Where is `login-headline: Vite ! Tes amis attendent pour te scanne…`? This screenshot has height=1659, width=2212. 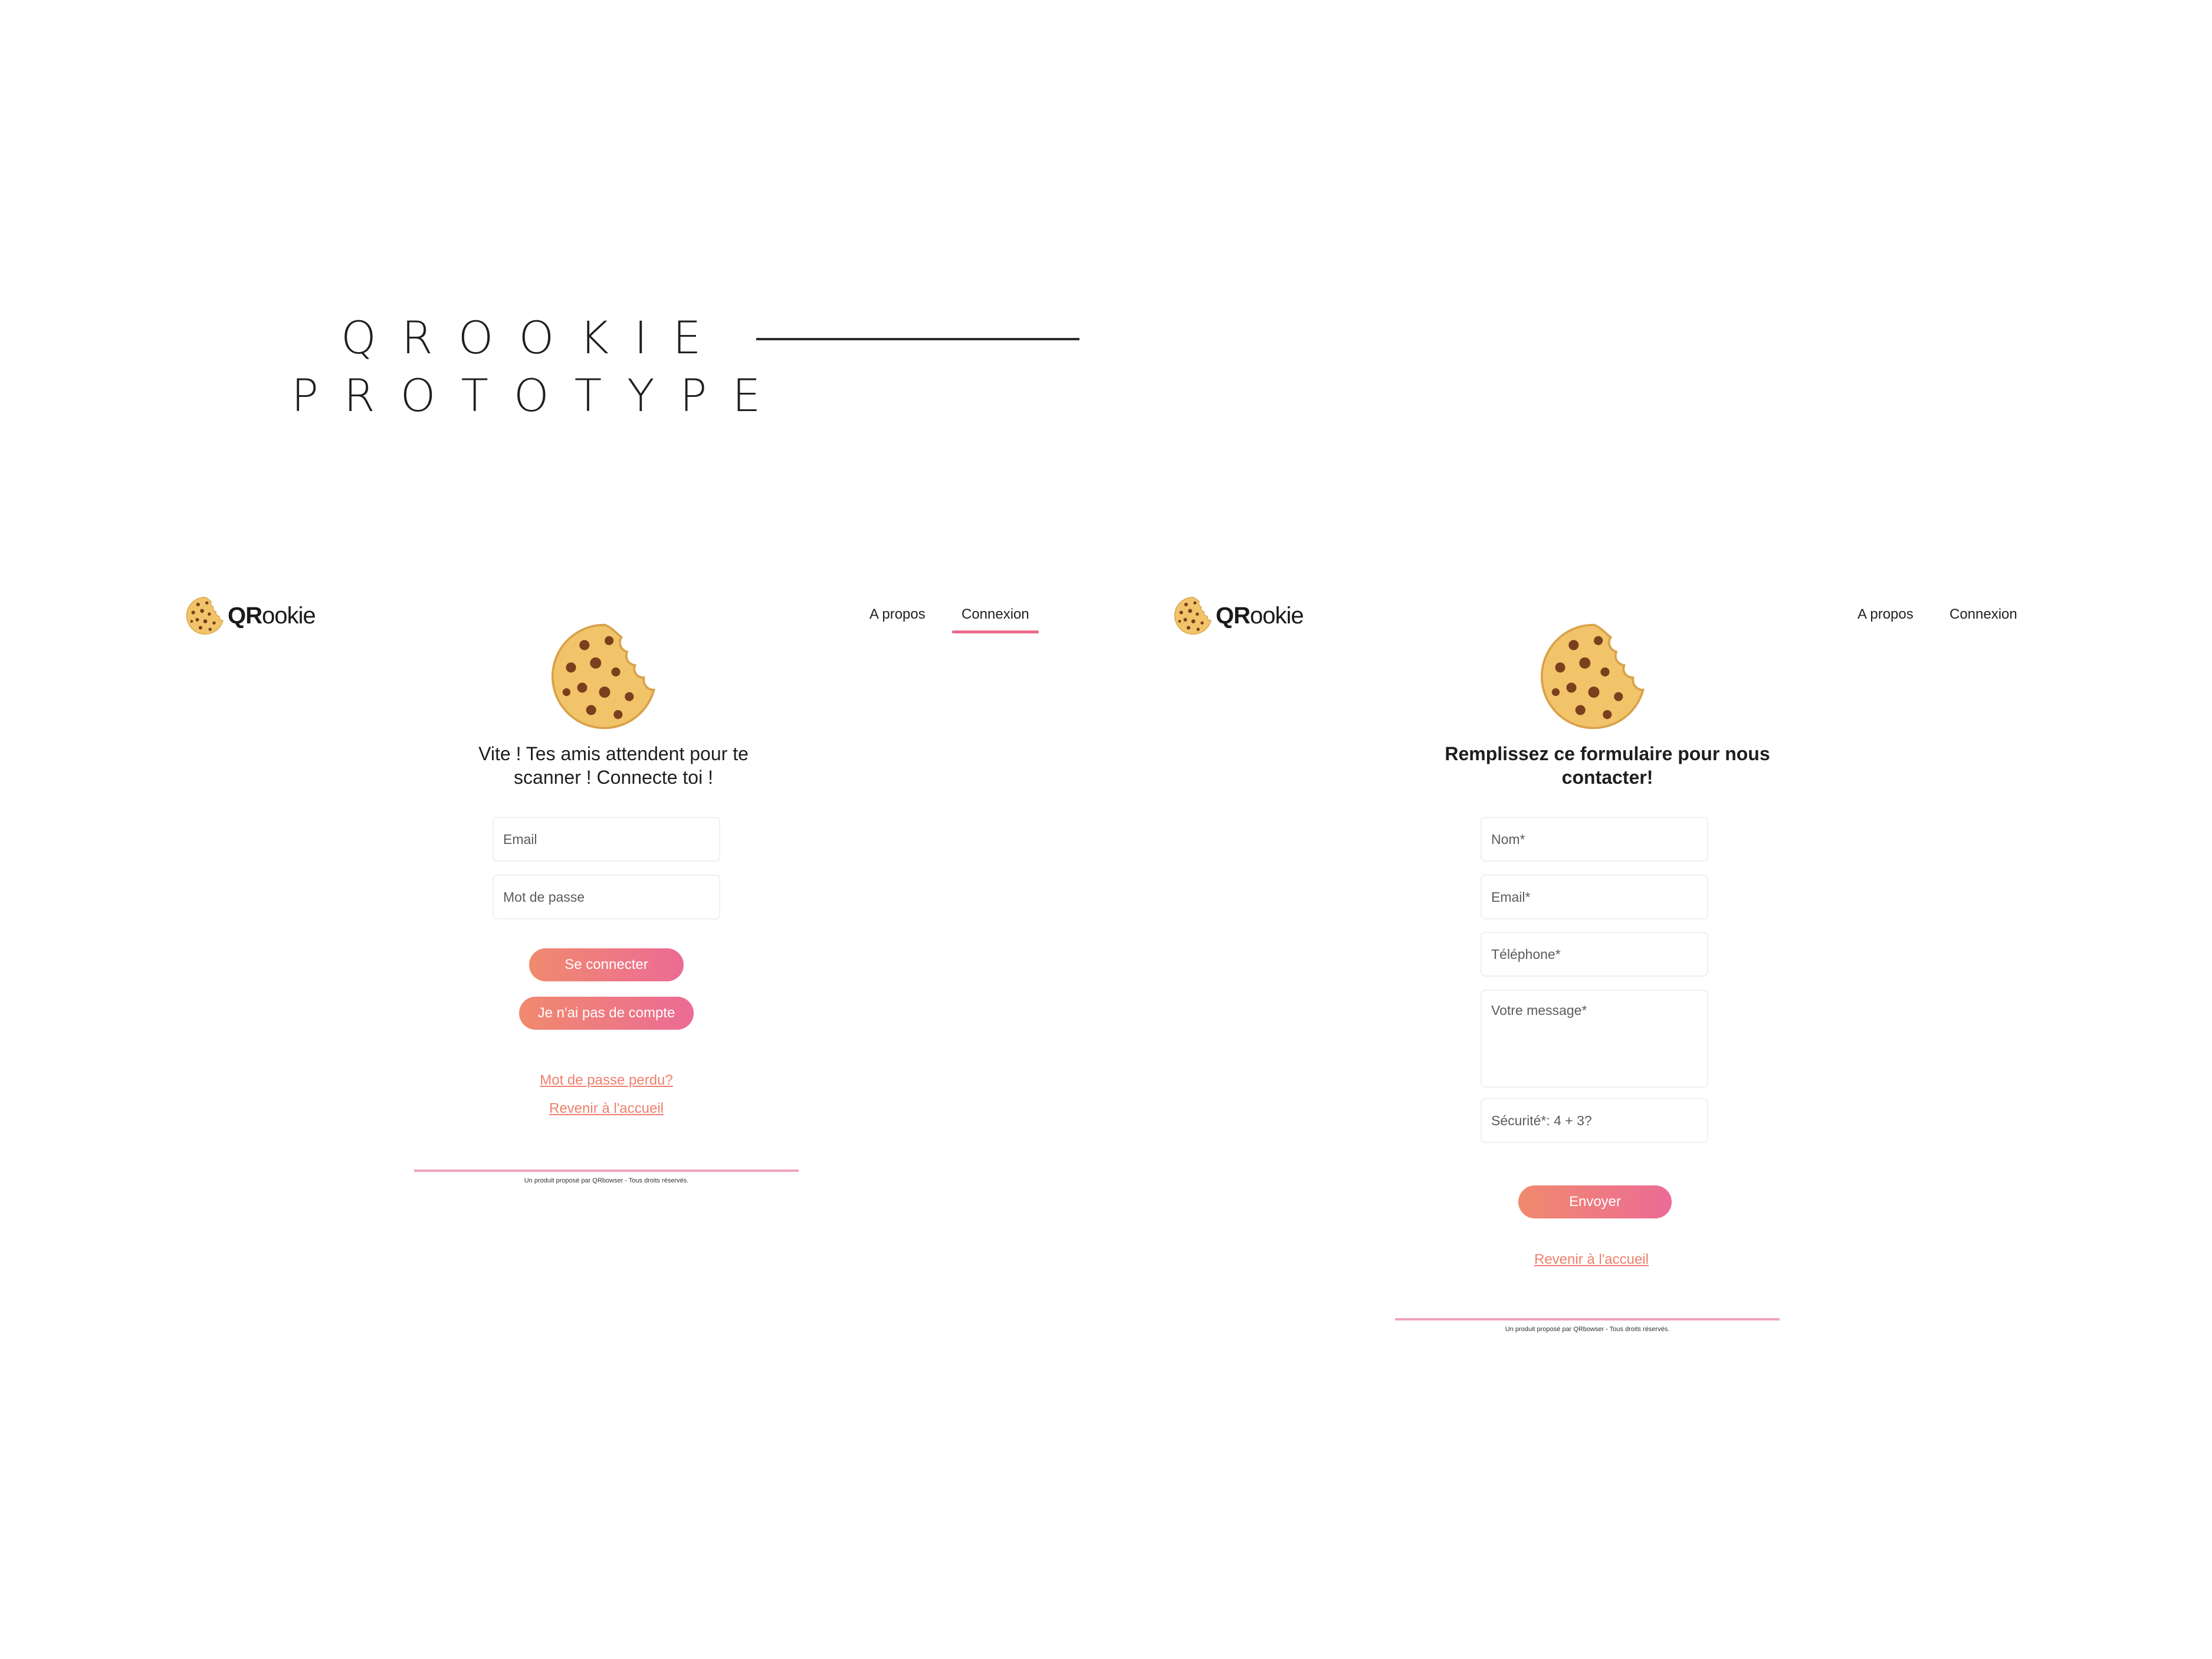 login-headline: Vite ! Tes amis attendent pour te scanne… is located at coordinates (613, 766).